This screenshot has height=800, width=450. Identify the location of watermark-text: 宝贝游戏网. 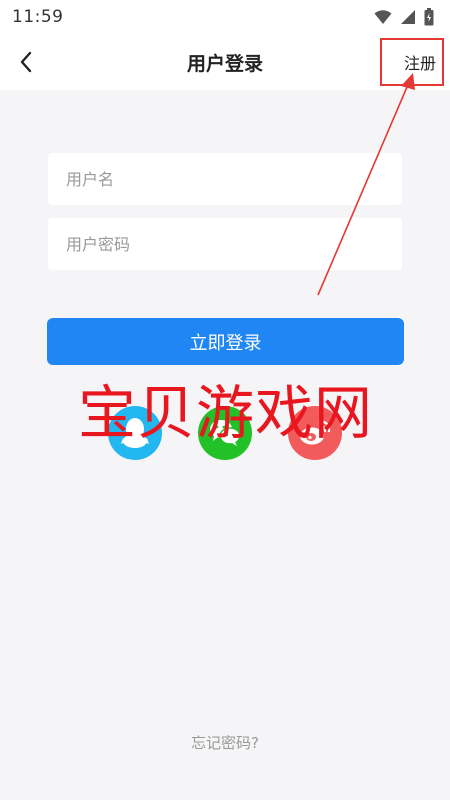
(226, 413).